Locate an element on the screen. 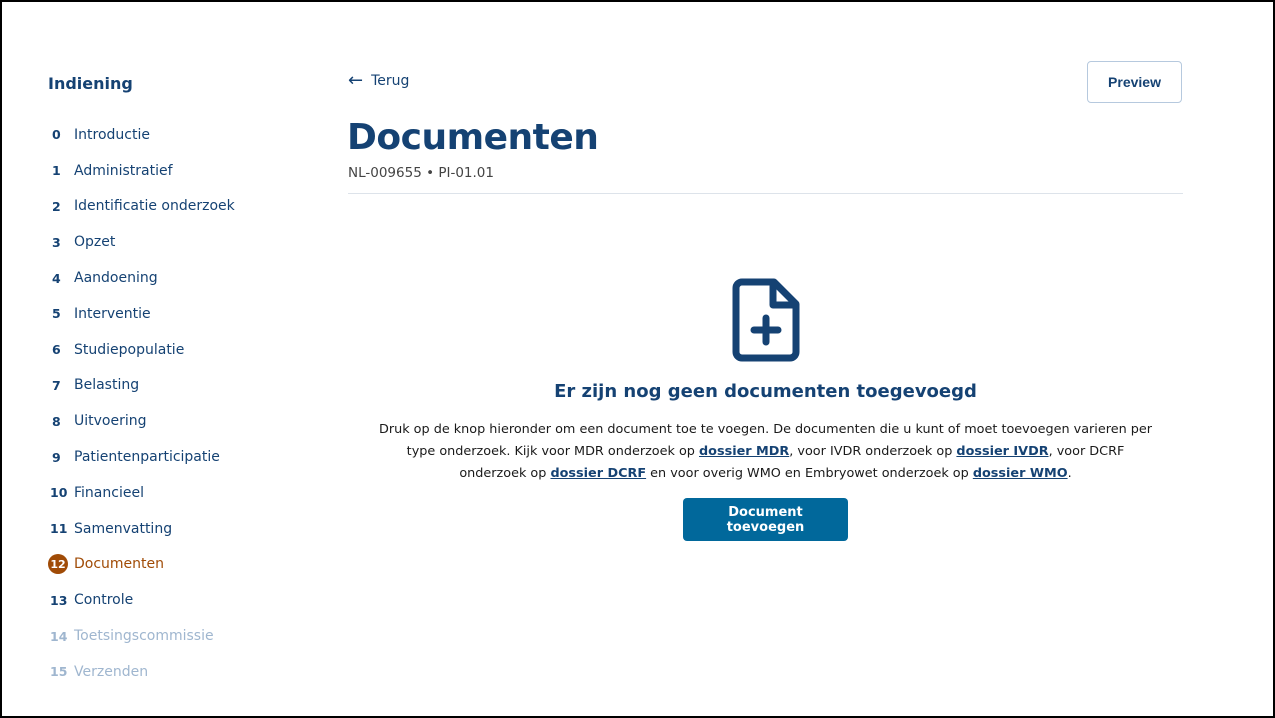 The height and width of the screenshot is (718, 1275). step-identificatie-onderzoek: 2 Identificatie onderzoek is located at coordinates (178, 207).